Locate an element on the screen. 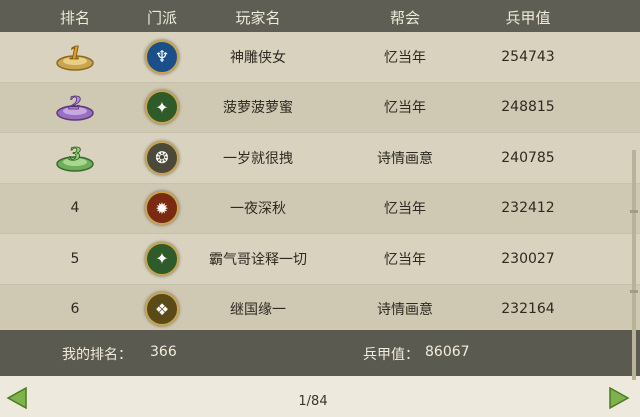  blue-spirit-icon: ♆ is located at coordinates (162, 56).